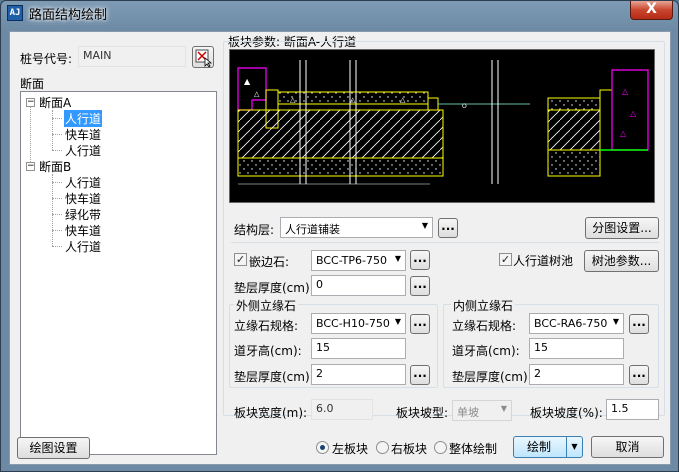 The image size is (679, 472). Describe the element at coordinates (482, 410) in the screenshot. I see `slope-type-select: 单坡 ▼` at that location.